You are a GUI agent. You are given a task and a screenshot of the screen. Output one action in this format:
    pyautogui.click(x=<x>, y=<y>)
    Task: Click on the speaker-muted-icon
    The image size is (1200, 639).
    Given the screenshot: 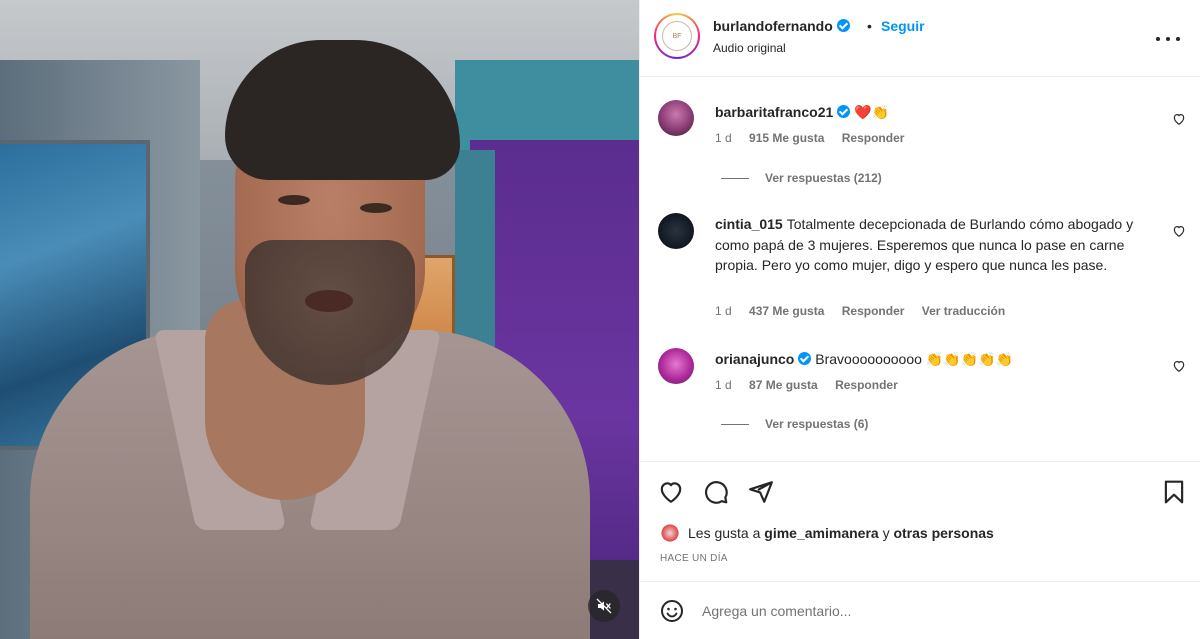 What is the action you would take?
    pyautogui.click(x=604, y=606)
    